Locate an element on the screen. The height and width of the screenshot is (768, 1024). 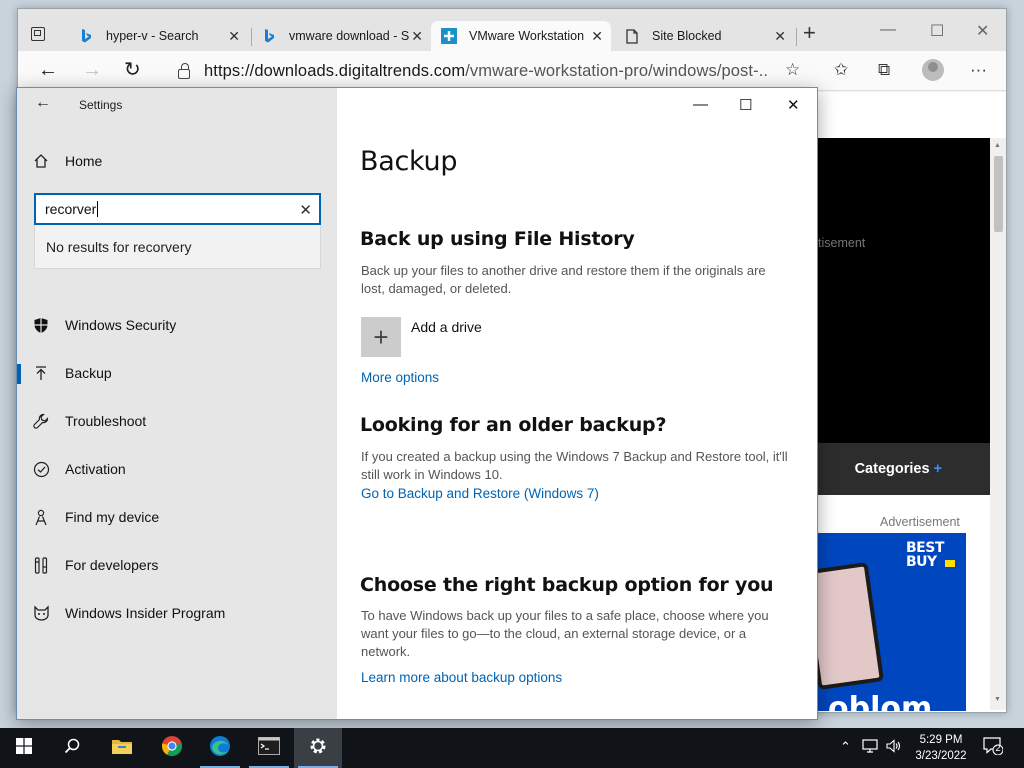
system-clock: 5:29 PM 3/23/2022 is located at coordinates (941, 748).